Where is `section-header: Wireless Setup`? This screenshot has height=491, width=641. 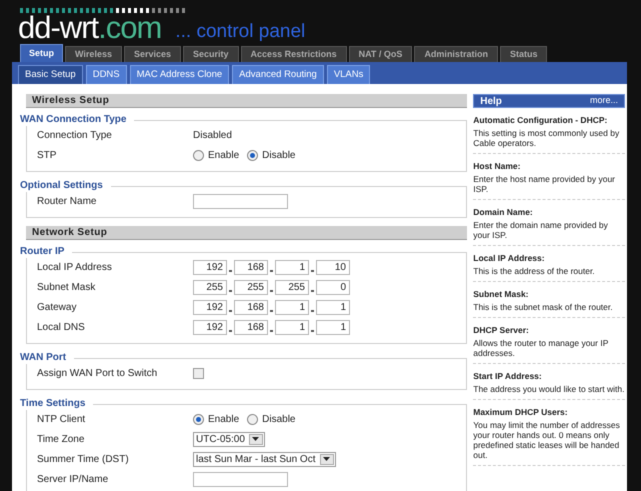 section-header: Wireless Setup is located at coordinates (247, 101).